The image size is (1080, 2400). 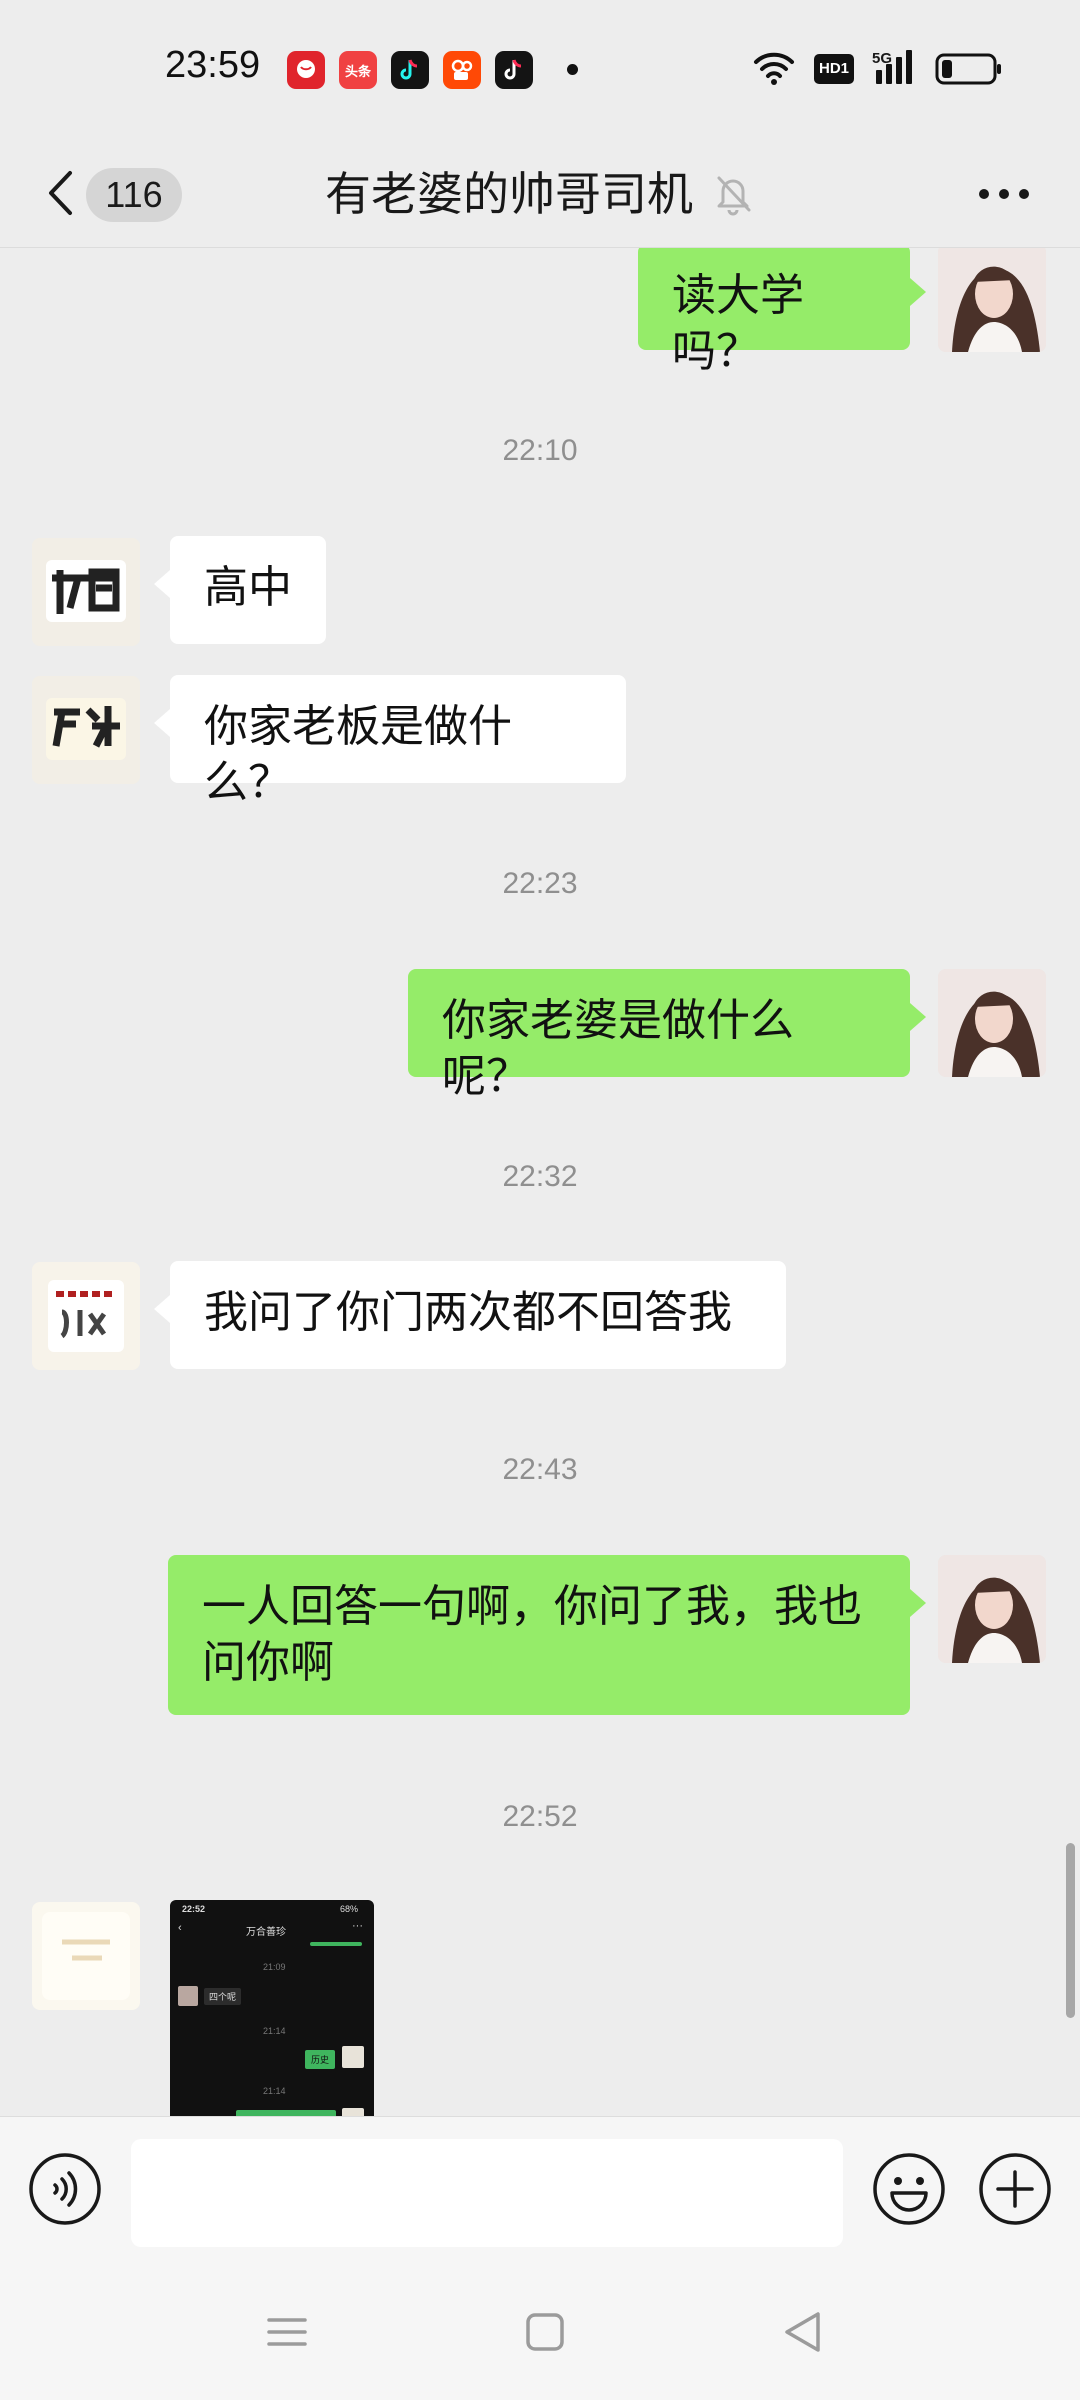 I want to click on message-bubble-self: 读大学吗？, so click(x=782, y=312).